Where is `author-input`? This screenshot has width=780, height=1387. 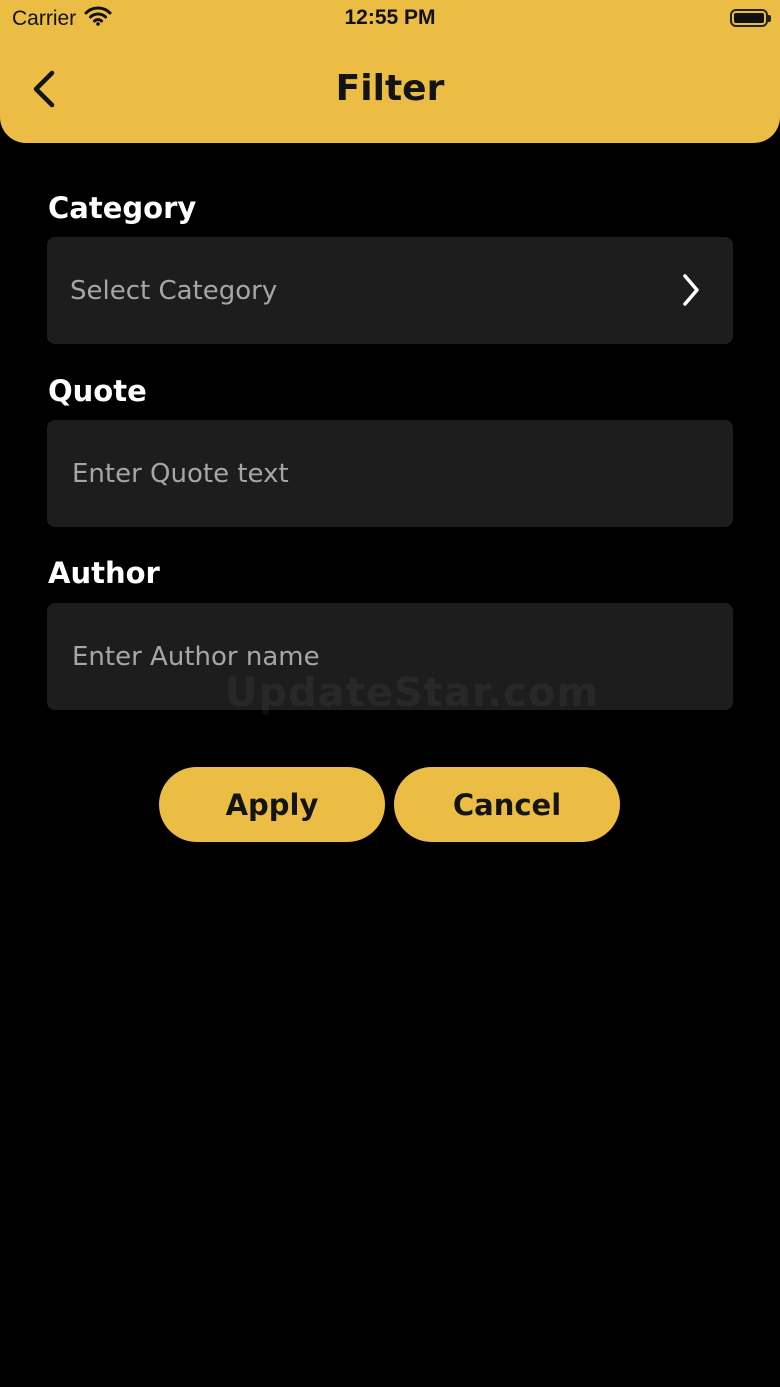
author-input is located at coordinates (382, 656).